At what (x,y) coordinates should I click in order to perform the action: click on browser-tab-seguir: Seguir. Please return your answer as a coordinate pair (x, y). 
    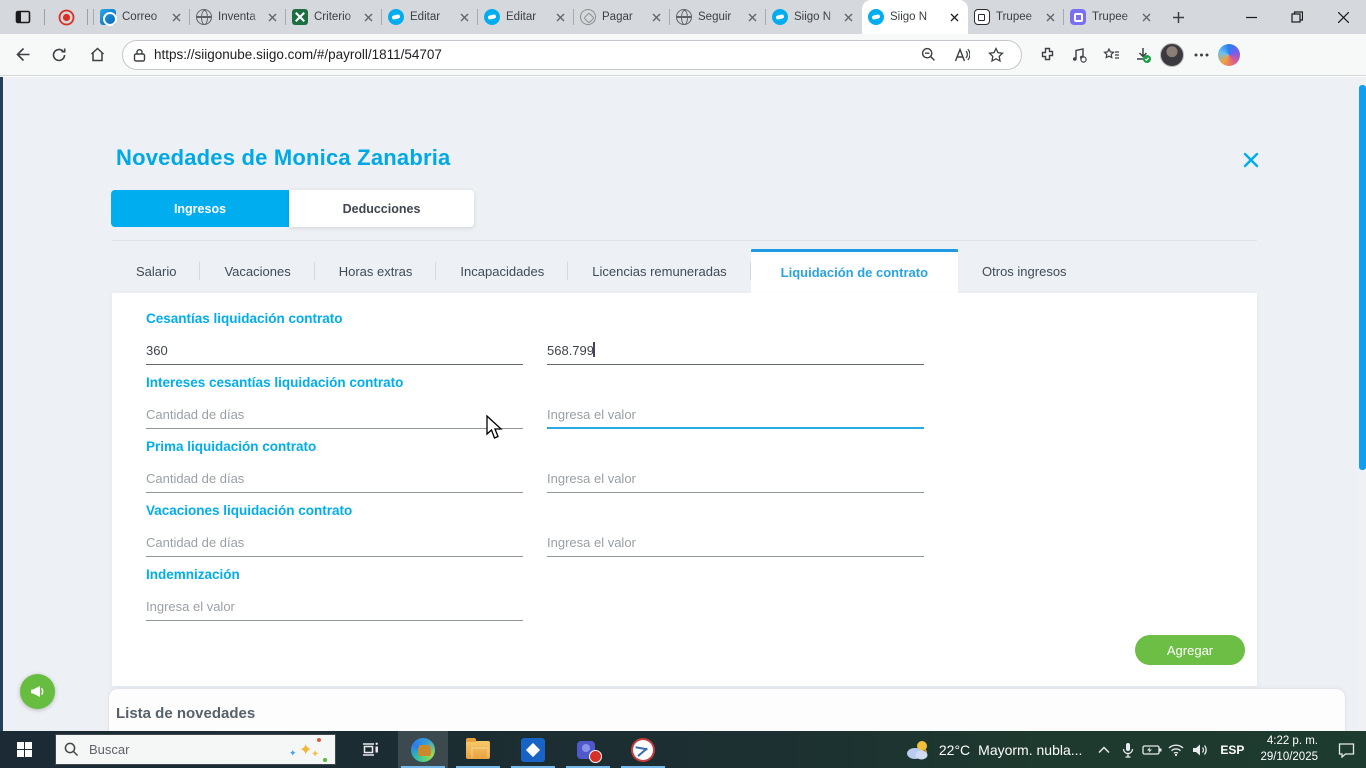
    Looking at the image, I should click on (717, 17).